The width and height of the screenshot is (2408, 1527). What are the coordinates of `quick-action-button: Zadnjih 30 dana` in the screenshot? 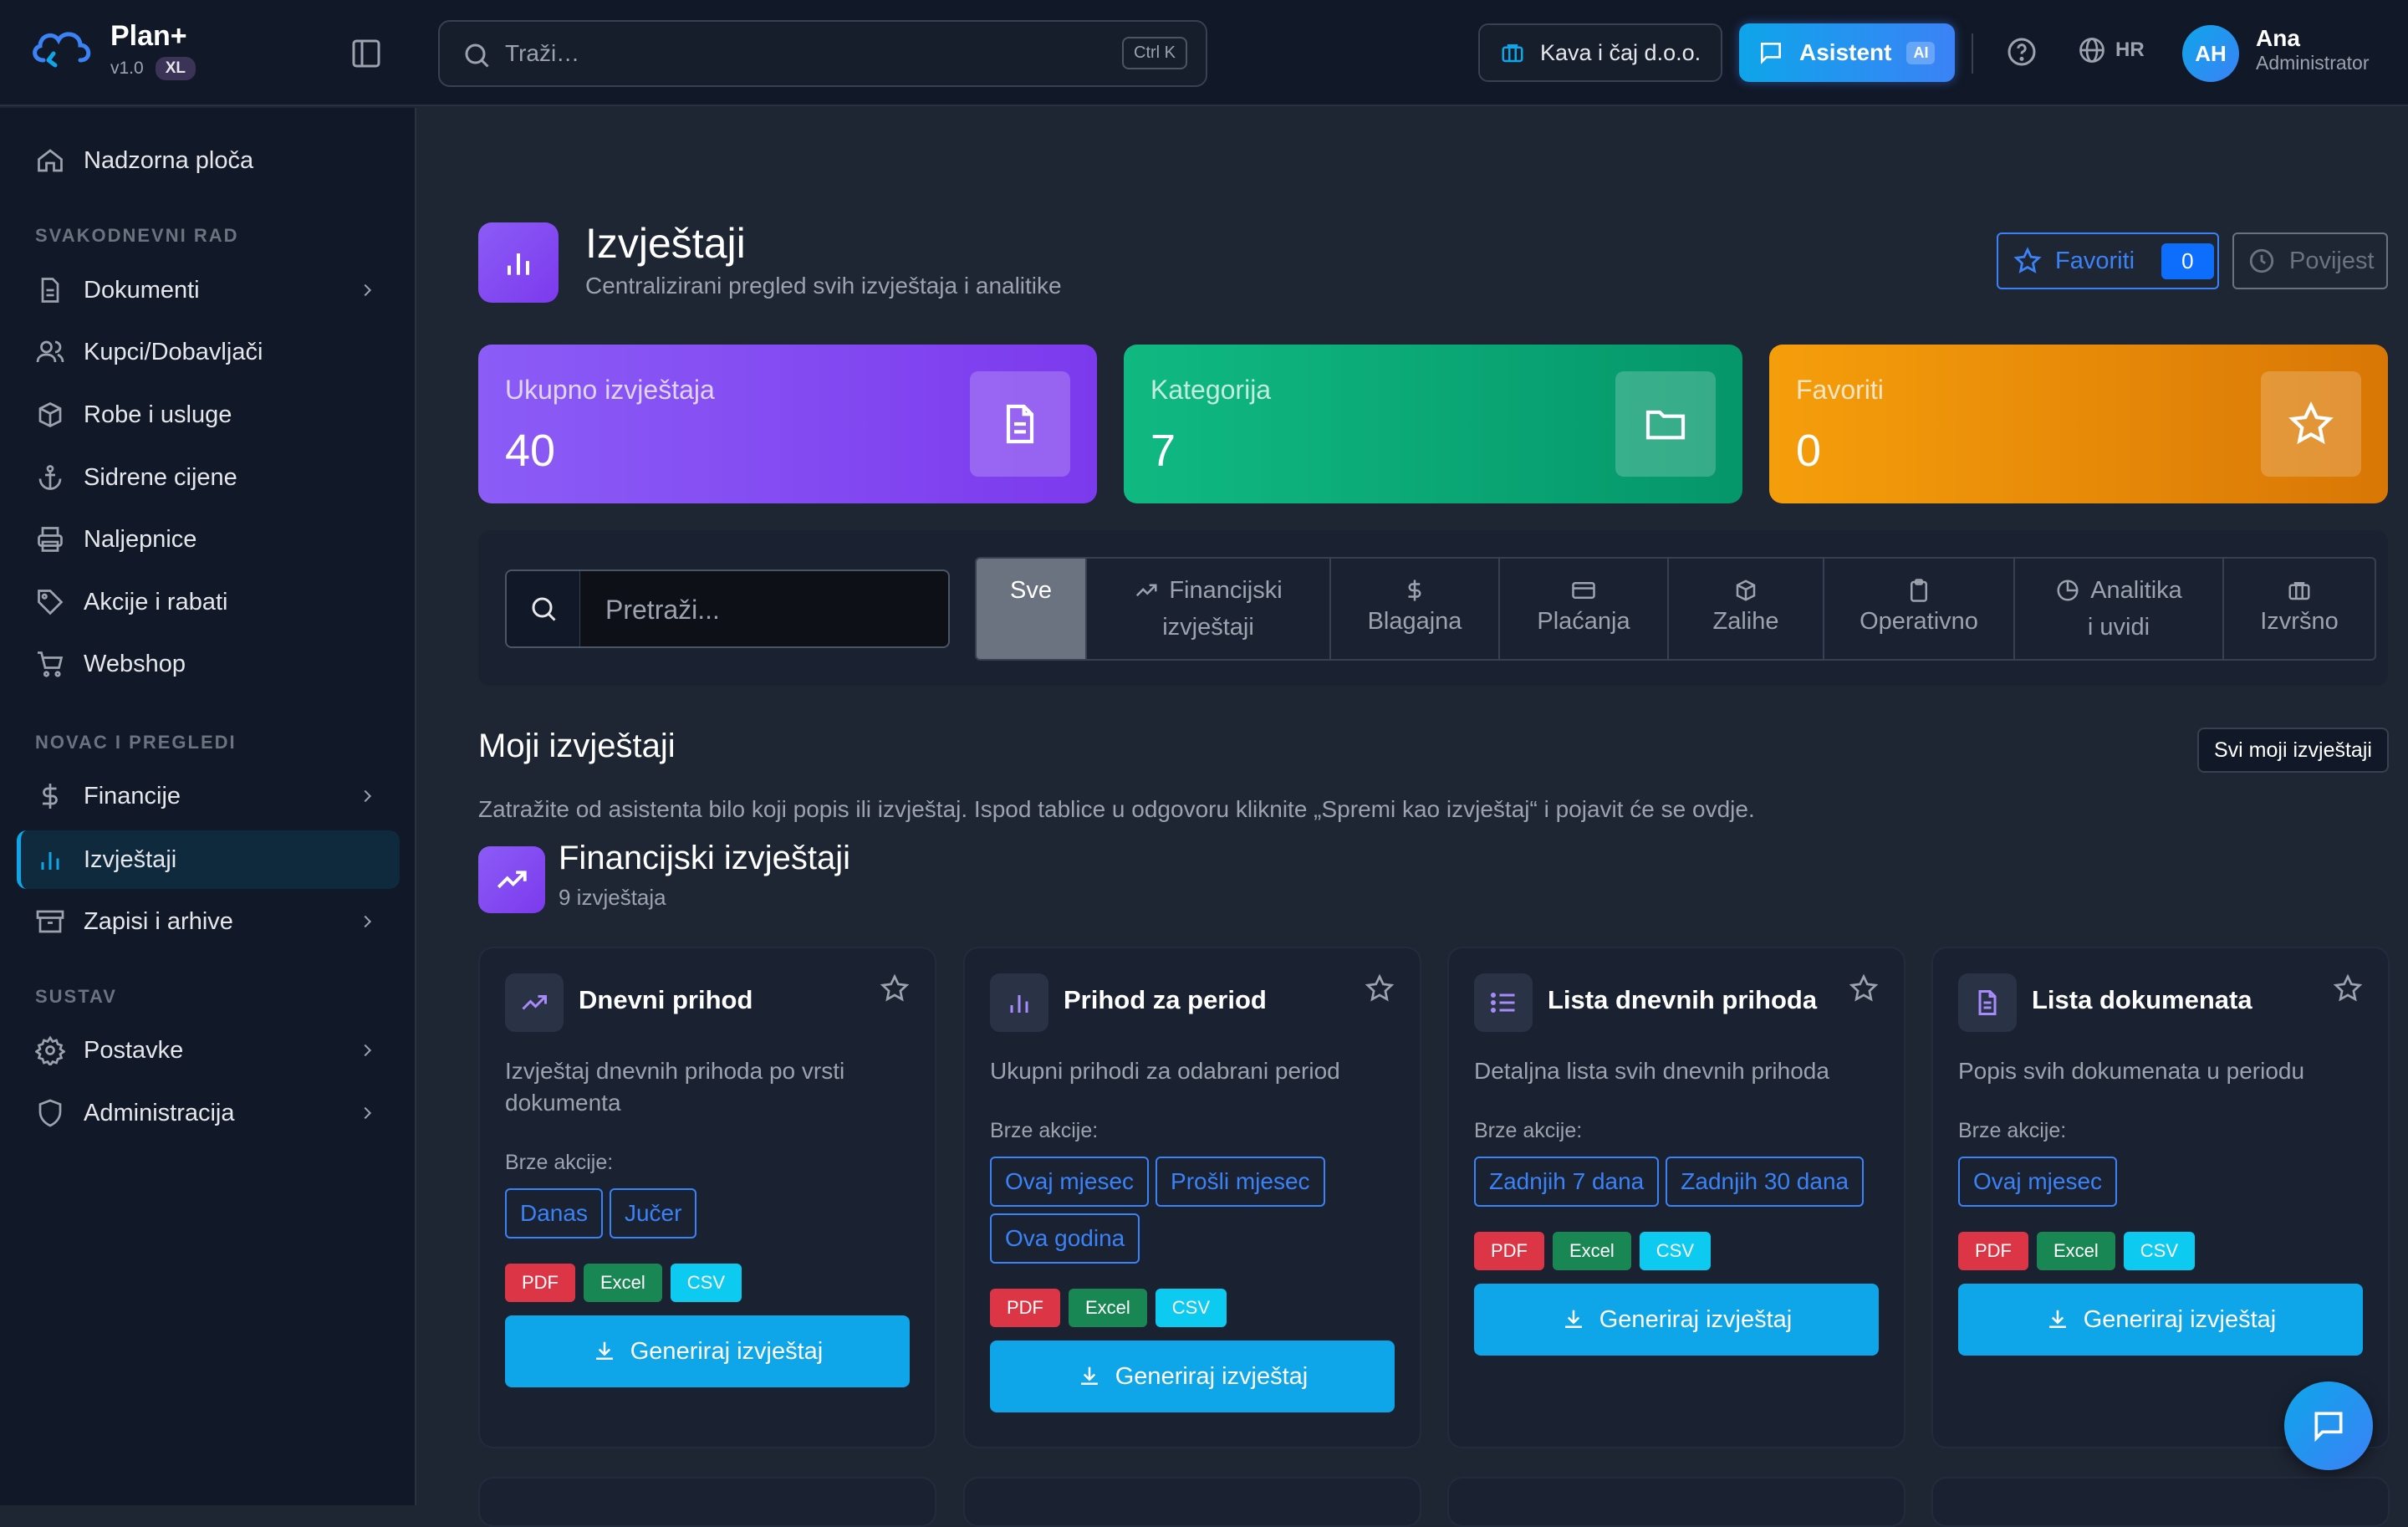 It's located at (1766, 1182).